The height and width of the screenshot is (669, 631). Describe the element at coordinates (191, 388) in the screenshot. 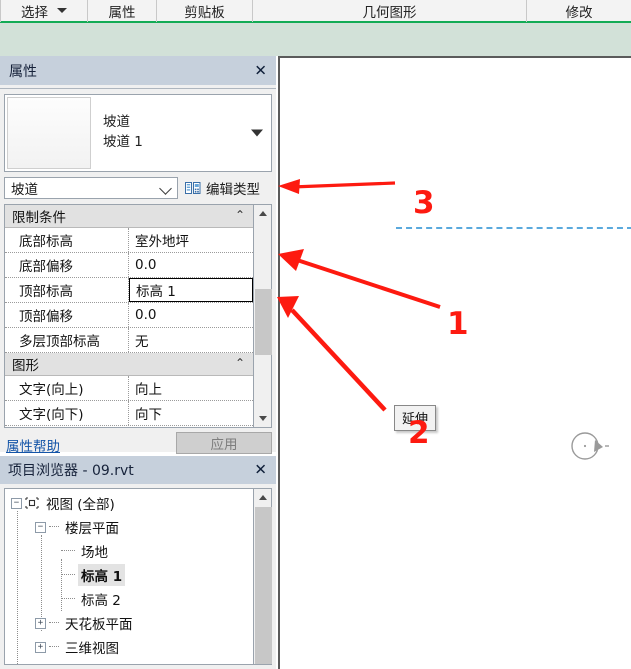

I see `property-value-cell: 向上` at that location.